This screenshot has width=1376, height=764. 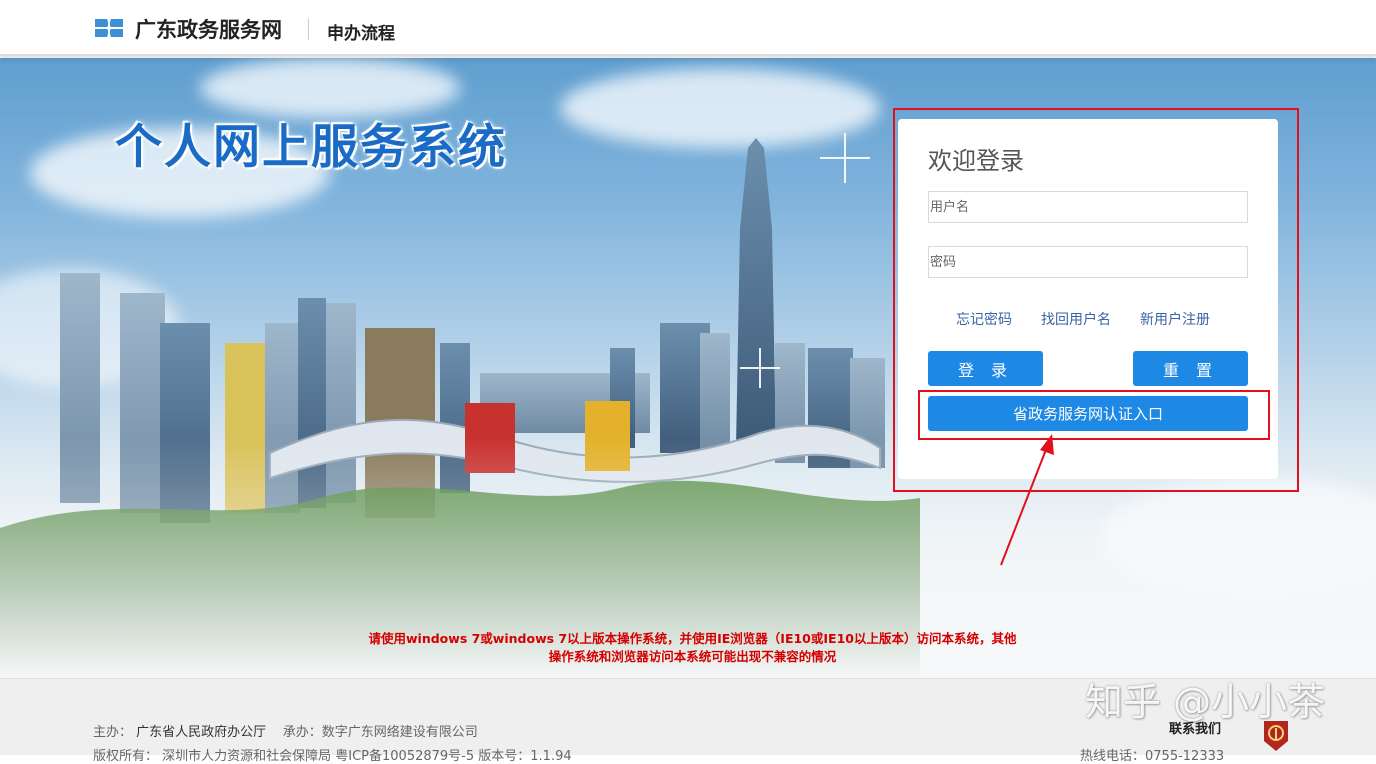 What do you see at coordinates (1027, 500) in the screenshot?
I see `annotation-arrow-icon` at bounding box center [1027, 500].